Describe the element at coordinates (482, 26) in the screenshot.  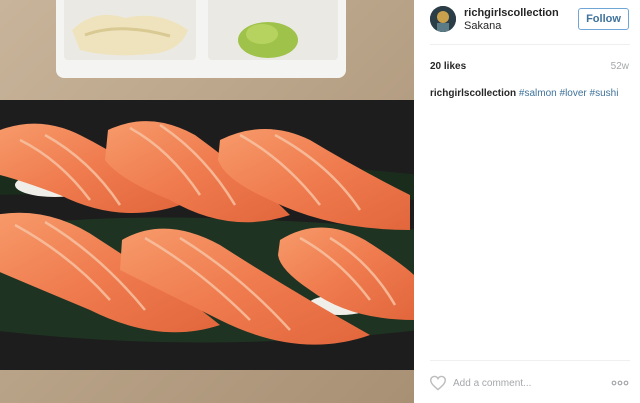
I see `location-link: Sakana` at that location.